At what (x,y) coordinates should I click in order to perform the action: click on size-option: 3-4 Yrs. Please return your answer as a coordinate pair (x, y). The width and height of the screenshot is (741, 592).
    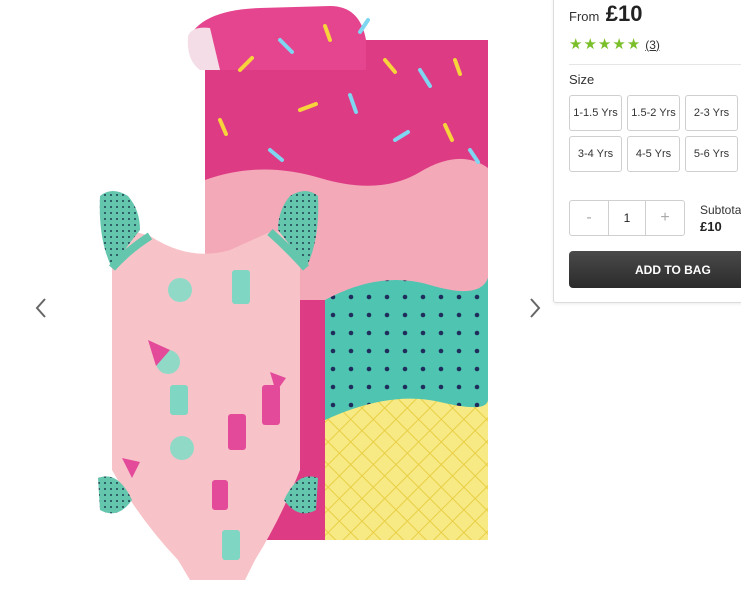
    Looking at the image, I should click on (595, 154).